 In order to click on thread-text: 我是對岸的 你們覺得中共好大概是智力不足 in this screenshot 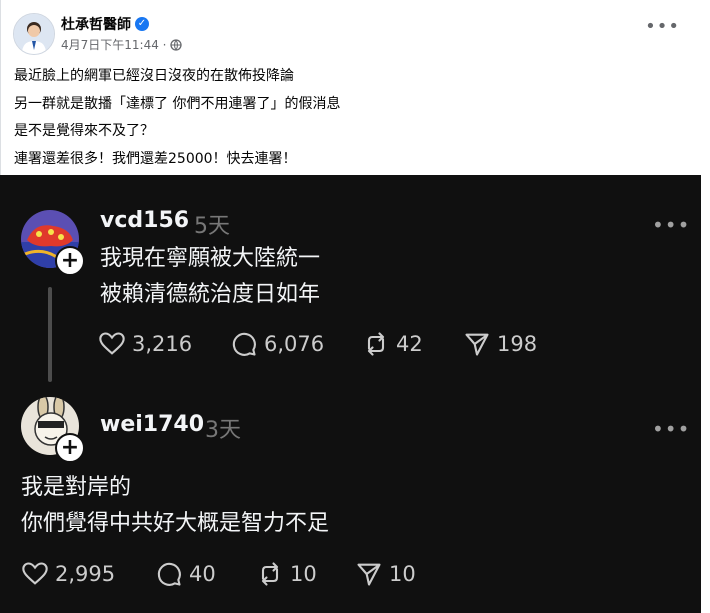, I will do `click(175, 506)`.